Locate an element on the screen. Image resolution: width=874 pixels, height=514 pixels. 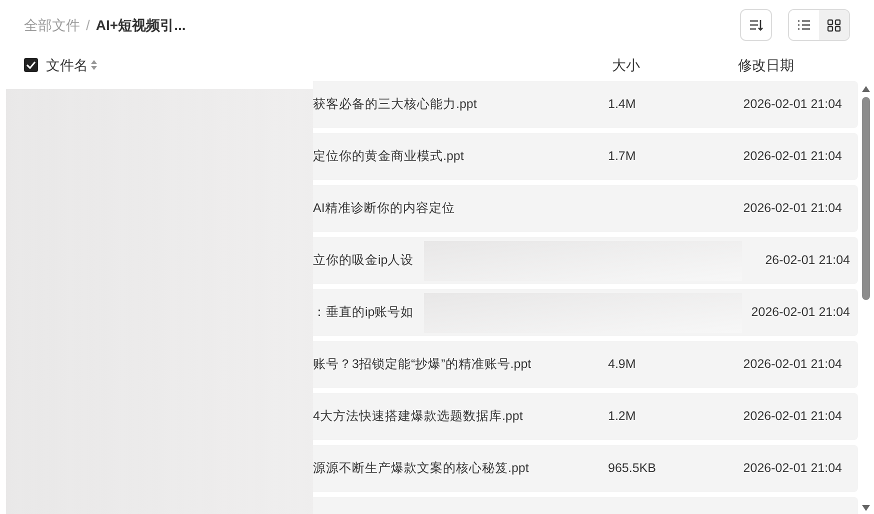
sort-button is located at coordinates (756, 25).